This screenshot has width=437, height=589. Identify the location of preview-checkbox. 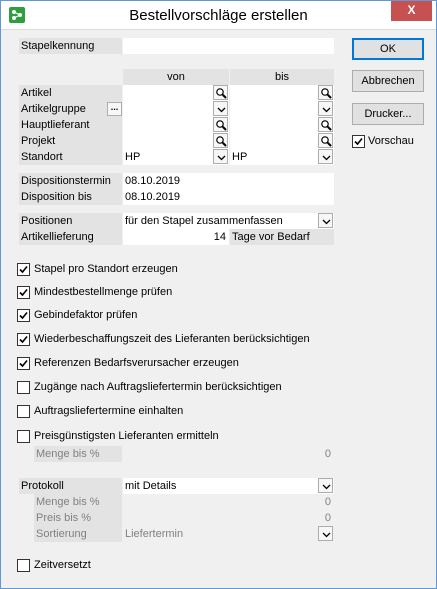
(358, 141).